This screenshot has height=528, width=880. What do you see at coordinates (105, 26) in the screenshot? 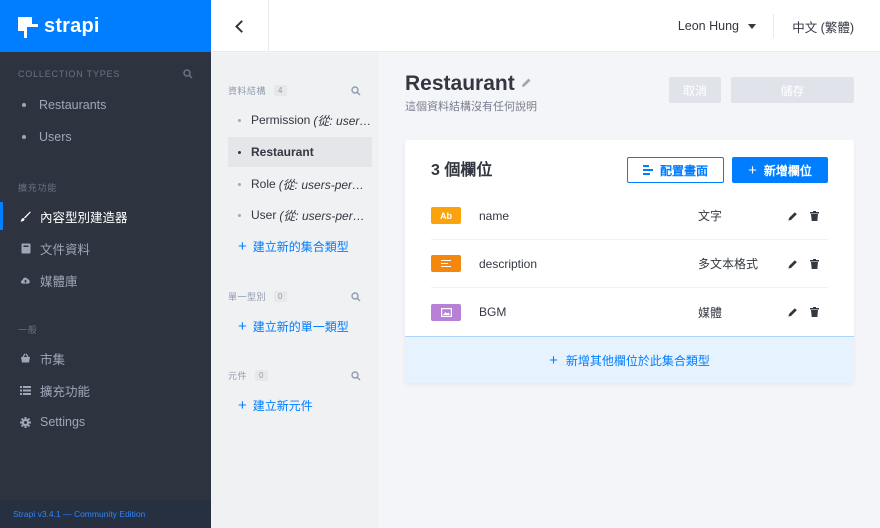
I see `brand-bar: strapi` at bounding box center [105, 26].